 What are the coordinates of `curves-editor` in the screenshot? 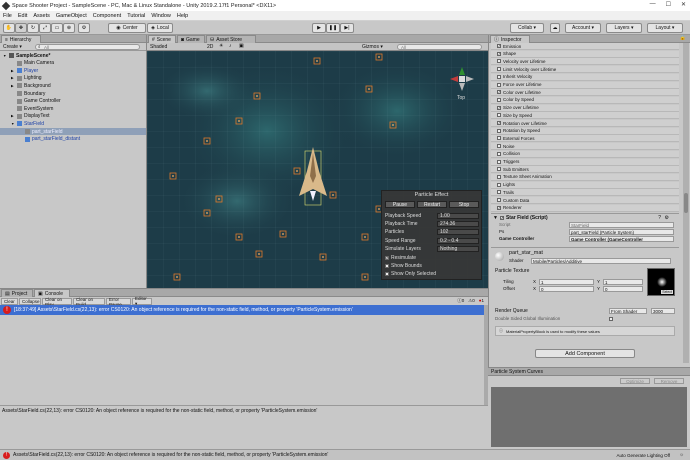 It's located at (589, 417).